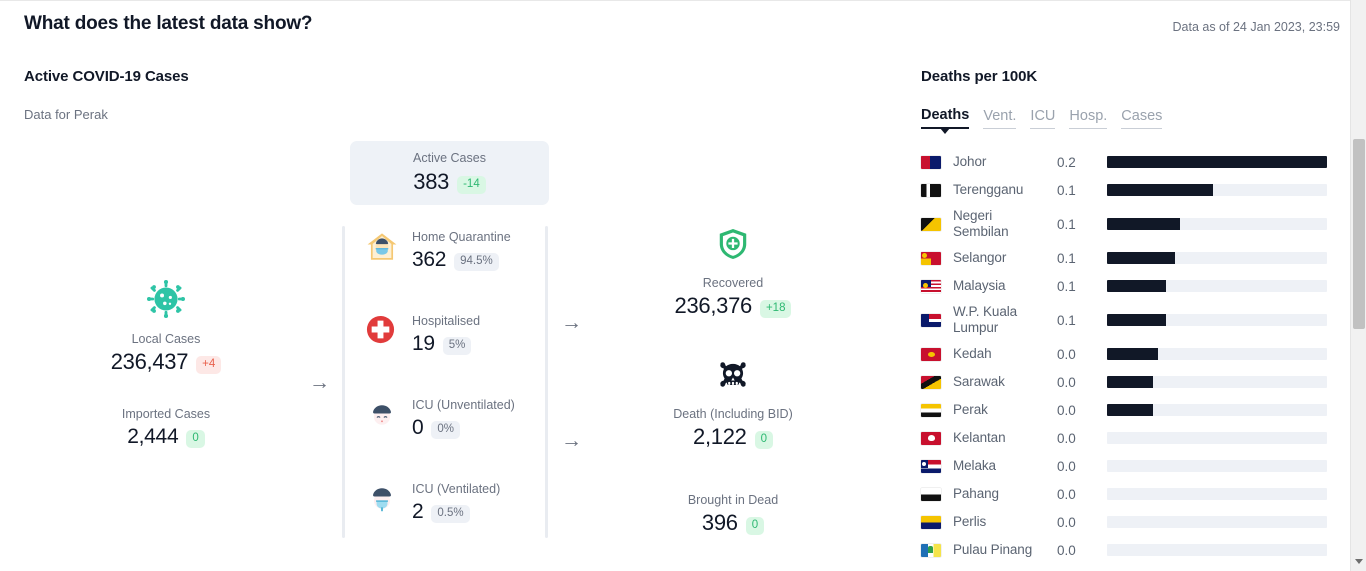  I want to click on ranking-row: Selangor 0.1, so click(1124, 258).